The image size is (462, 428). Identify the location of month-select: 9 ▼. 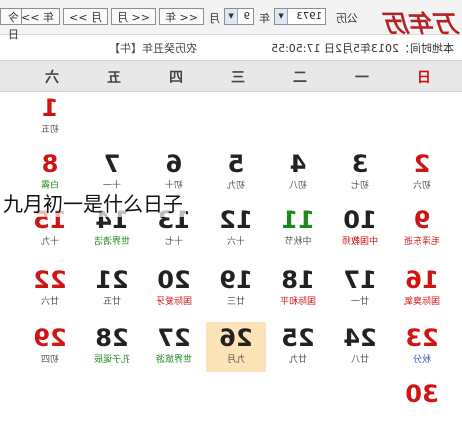
(239, 16).